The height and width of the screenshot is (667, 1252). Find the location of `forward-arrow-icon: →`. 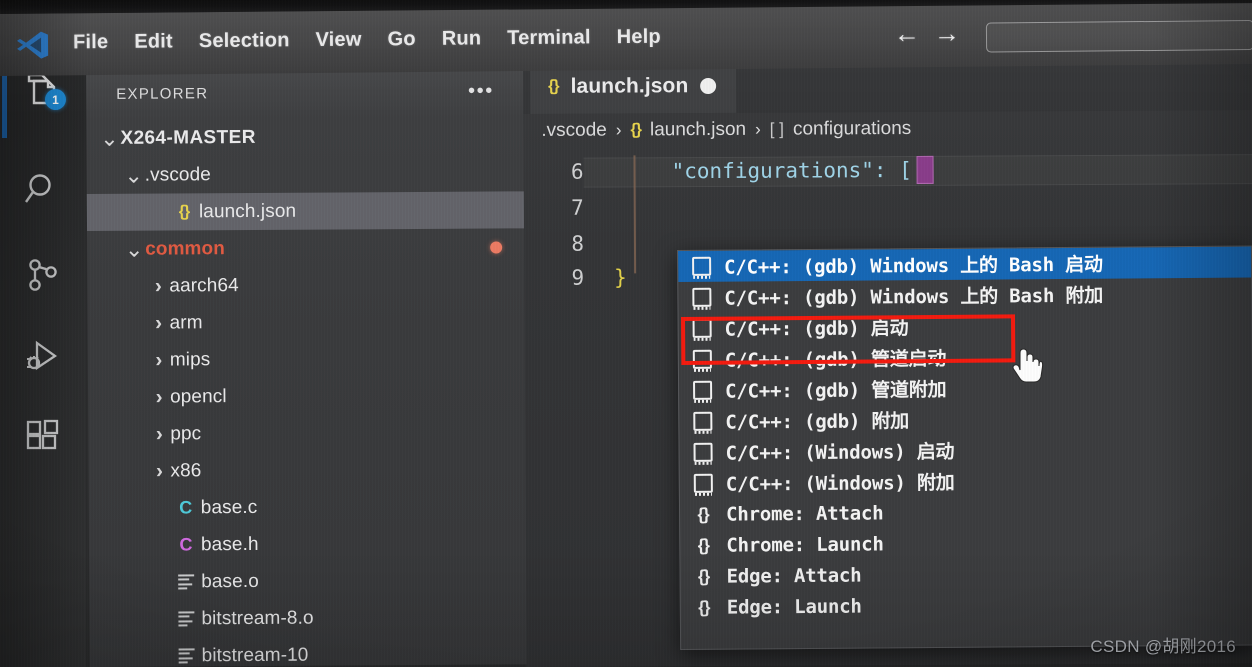

forward-arrow-icon: → is located at coordinates (947, 33).